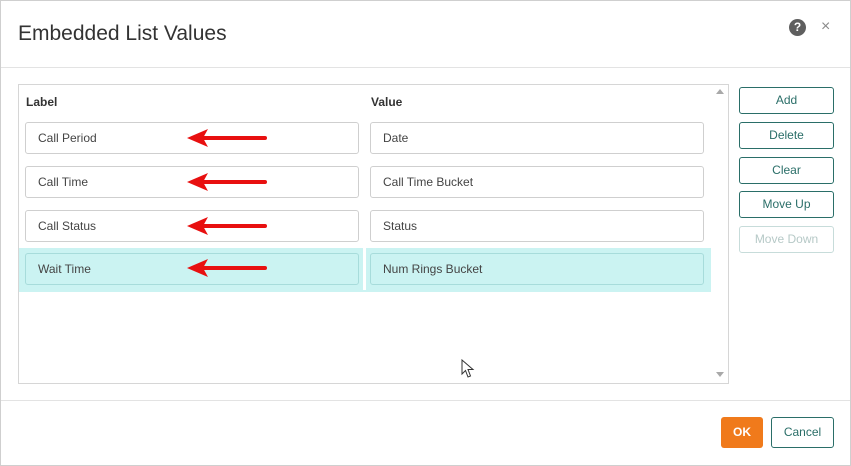 The image size is (851, 466). Describe the element at coordinates (387, 102) in the screenshot. I see `column-header-value: Value` at that location.